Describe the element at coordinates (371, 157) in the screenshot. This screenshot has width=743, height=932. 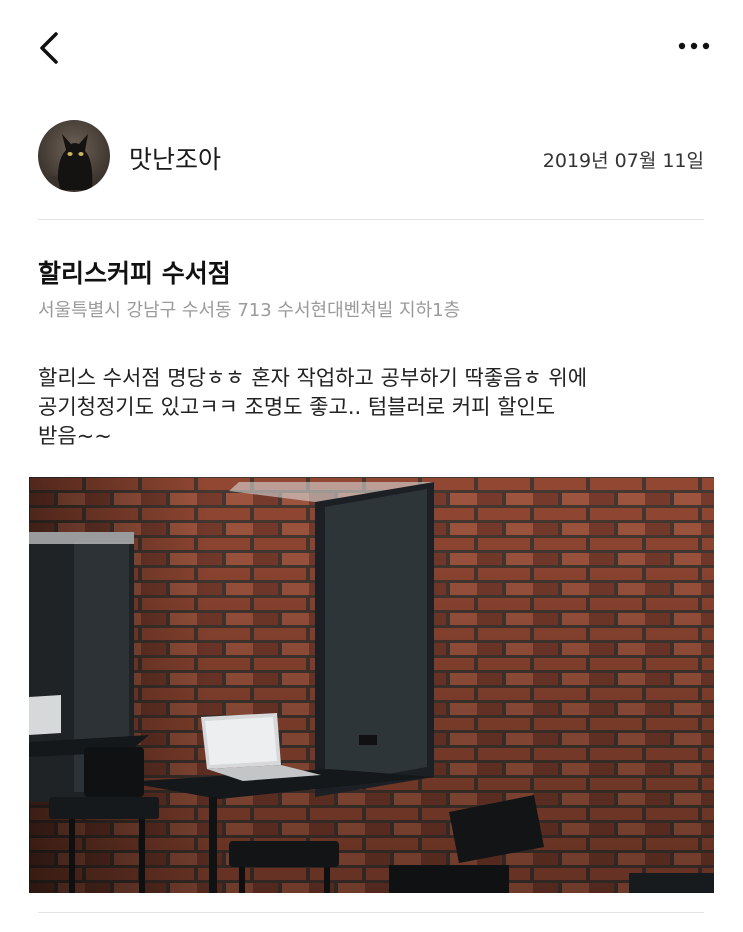
I see `author-header: 맛난조아 2019년 07월 11일` at that location.